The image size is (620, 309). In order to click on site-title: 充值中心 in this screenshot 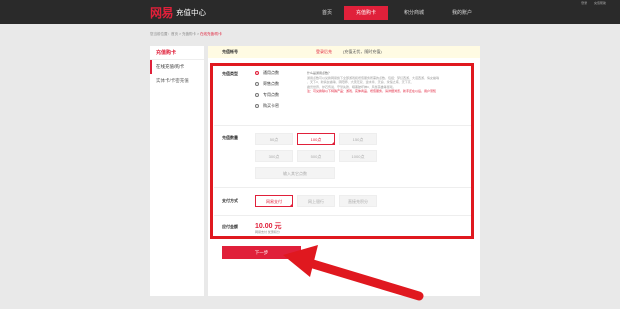, I will do `click(191, 12)`.